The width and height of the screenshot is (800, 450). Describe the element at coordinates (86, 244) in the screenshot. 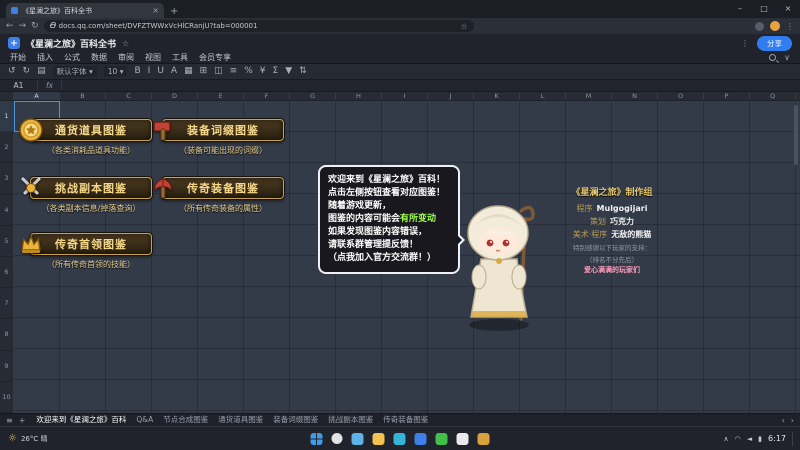

I see `legendary-boss-button: 传奇首领图鉴` at that location.